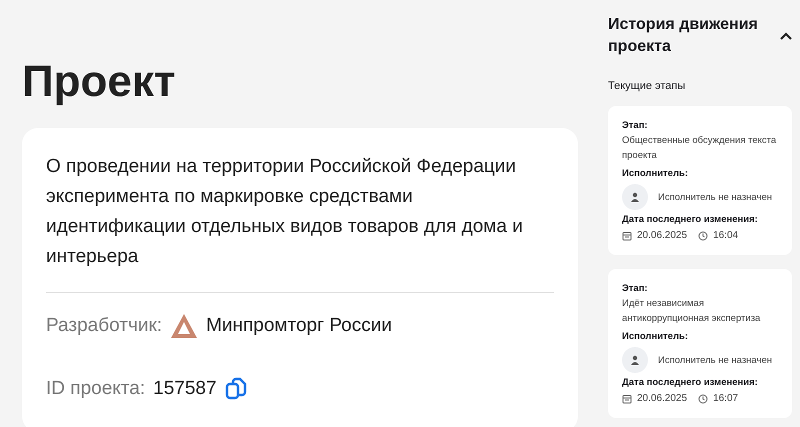  What do you see at coordinates (96, 389) in the screenshot?
I see `project-id-label: ID проекта:` at bounding box center [96, 389].